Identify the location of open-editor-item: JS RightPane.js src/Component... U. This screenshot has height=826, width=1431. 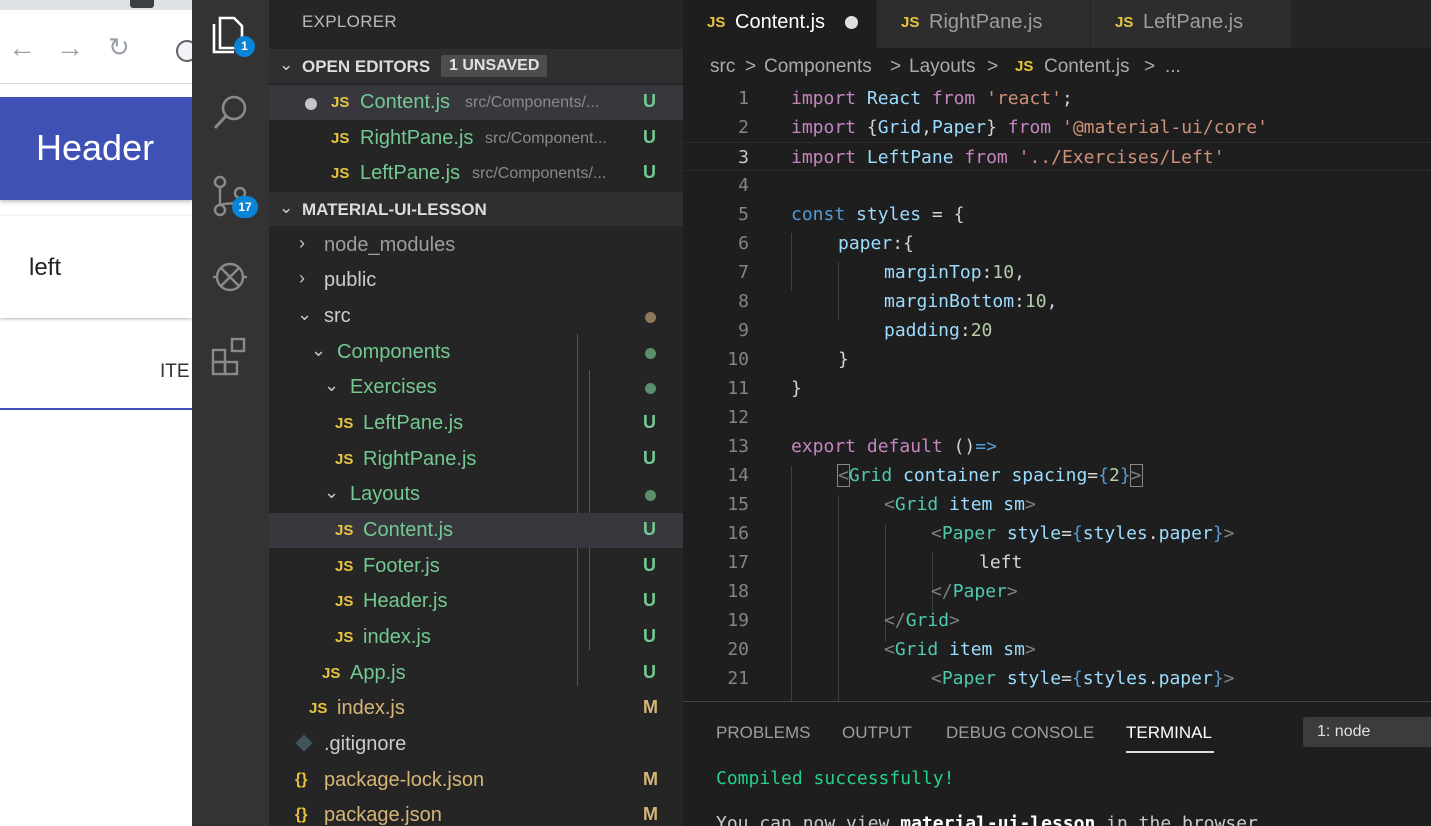
(476, 138).